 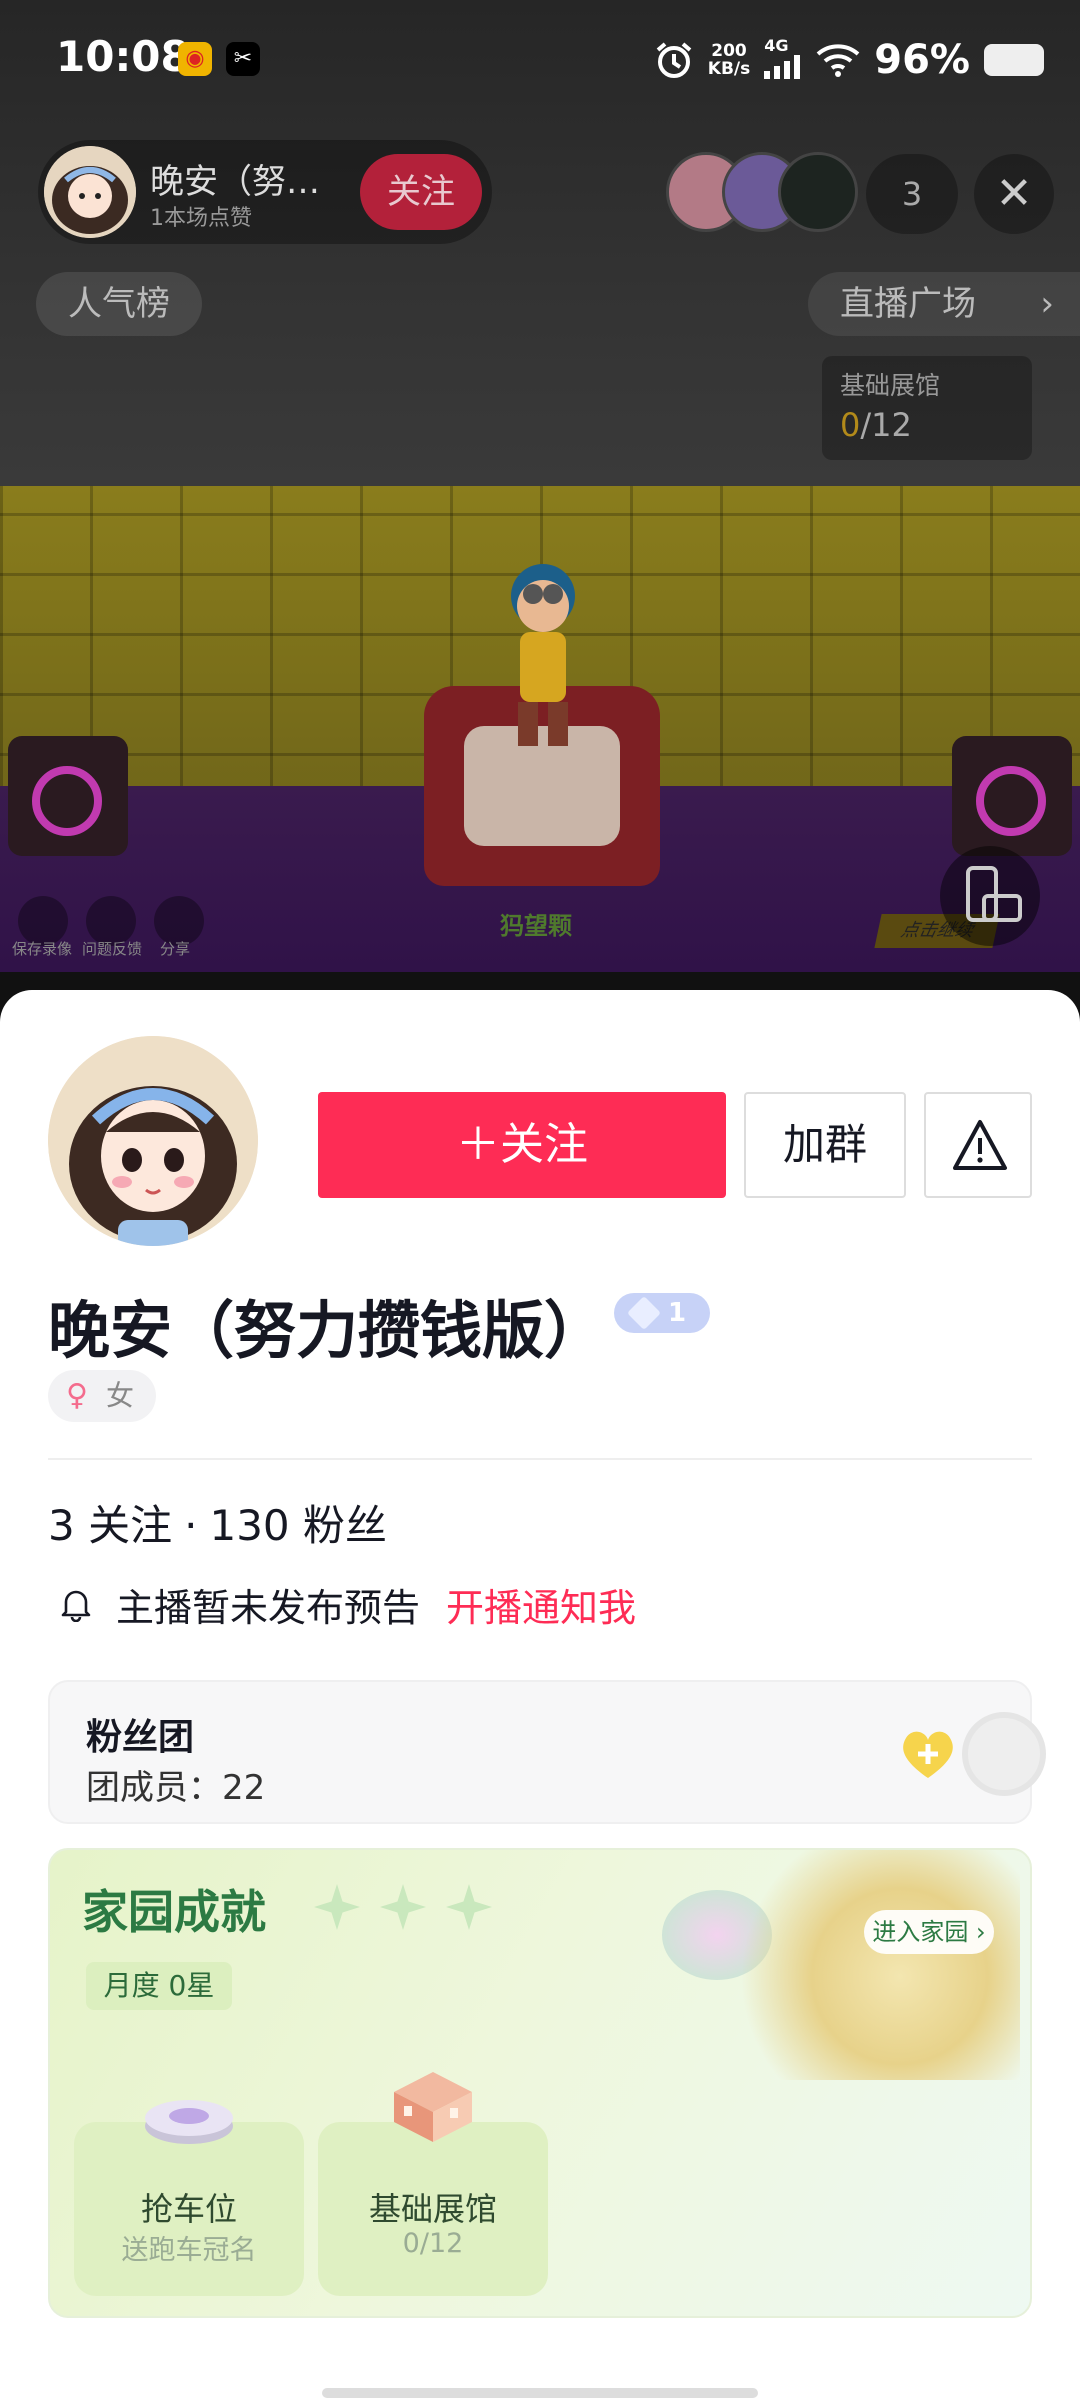 I want to click on live-plaza-button: 直播广场 ›, so click(x=944, y=304).